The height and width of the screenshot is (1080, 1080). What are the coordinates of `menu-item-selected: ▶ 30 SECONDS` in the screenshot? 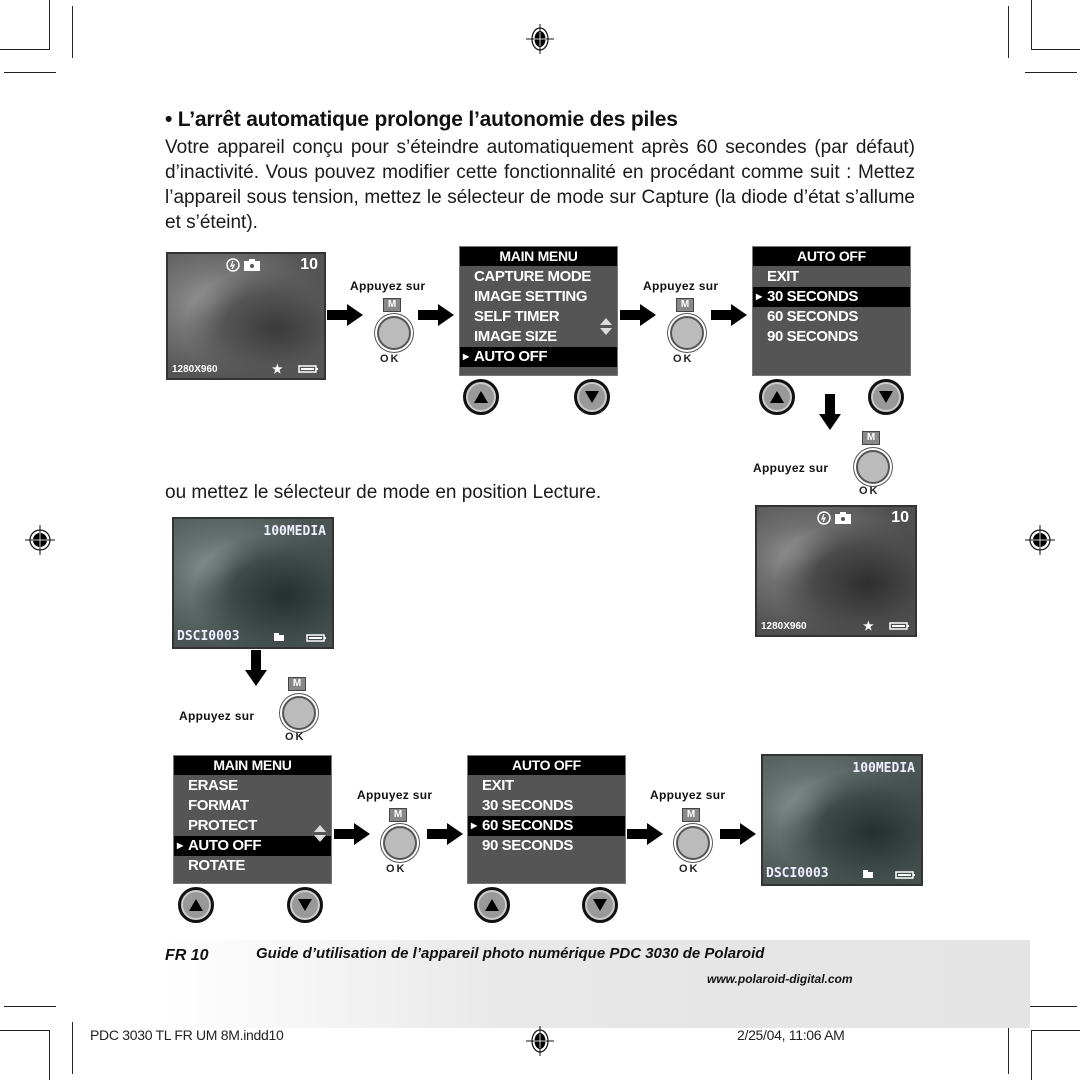 It's located at (831, 297).